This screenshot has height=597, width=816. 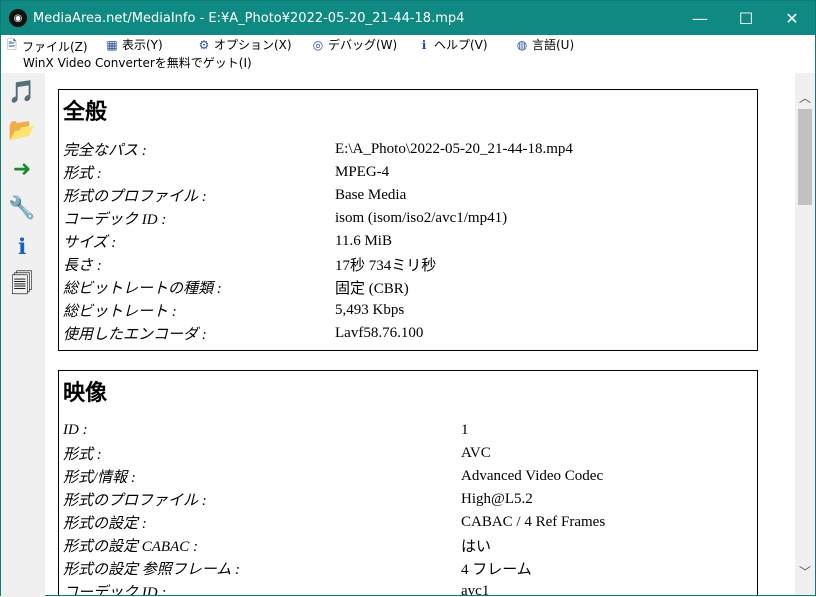 I want to click on debug-icon: ◎, so click(x=318, y=44).